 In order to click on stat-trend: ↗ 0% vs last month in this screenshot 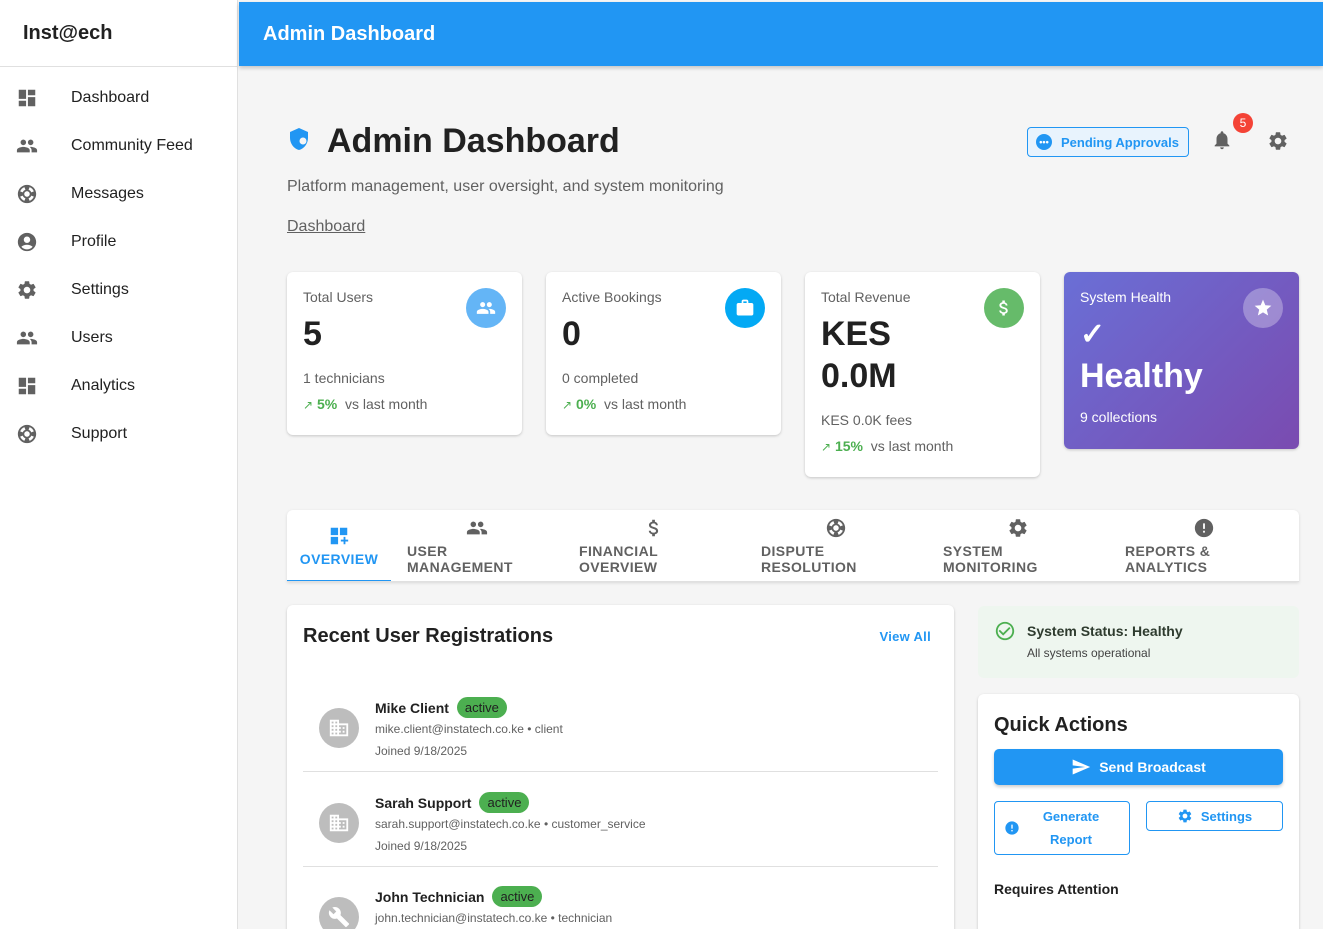, I will do `click(663, 404)`.